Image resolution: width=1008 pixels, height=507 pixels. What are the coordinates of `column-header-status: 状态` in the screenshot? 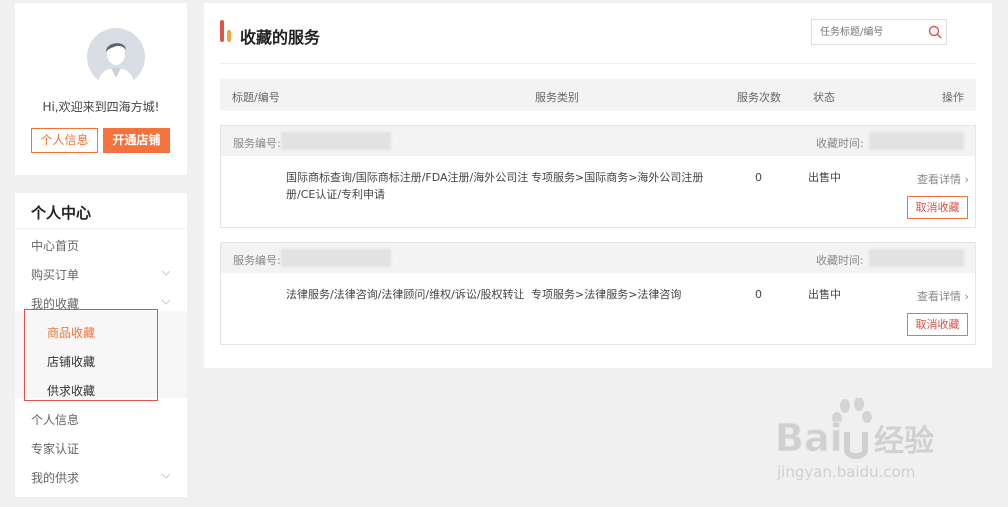 It's located at (824, 97).